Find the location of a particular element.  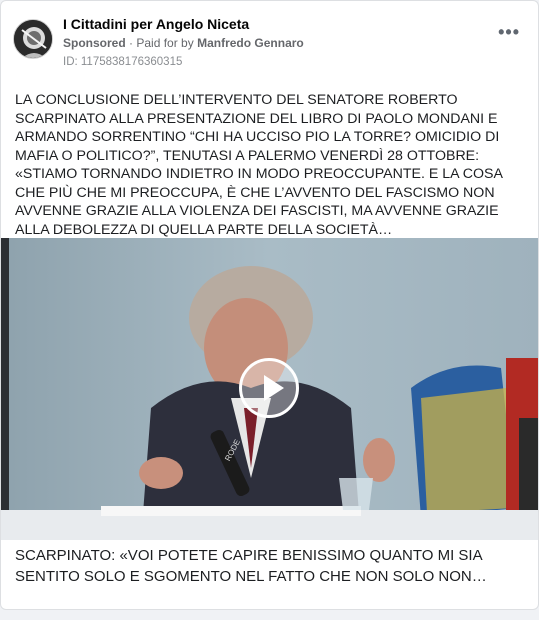

page-avatar is located at coordinates (33, 39).